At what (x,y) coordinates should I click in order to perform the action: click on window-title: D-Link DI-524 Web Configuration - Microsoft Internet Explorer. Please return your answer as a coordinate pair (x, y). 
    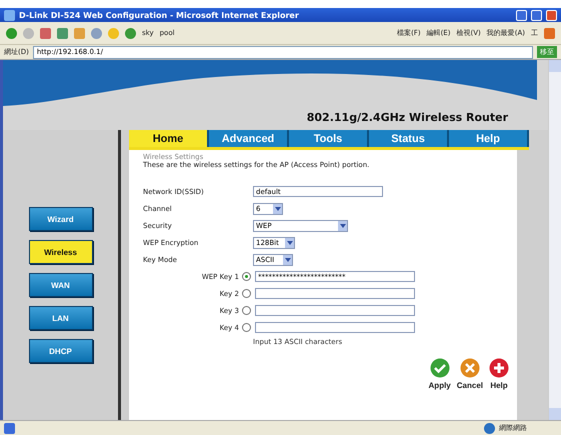
    Looking at the image, I should click on (159, 15).